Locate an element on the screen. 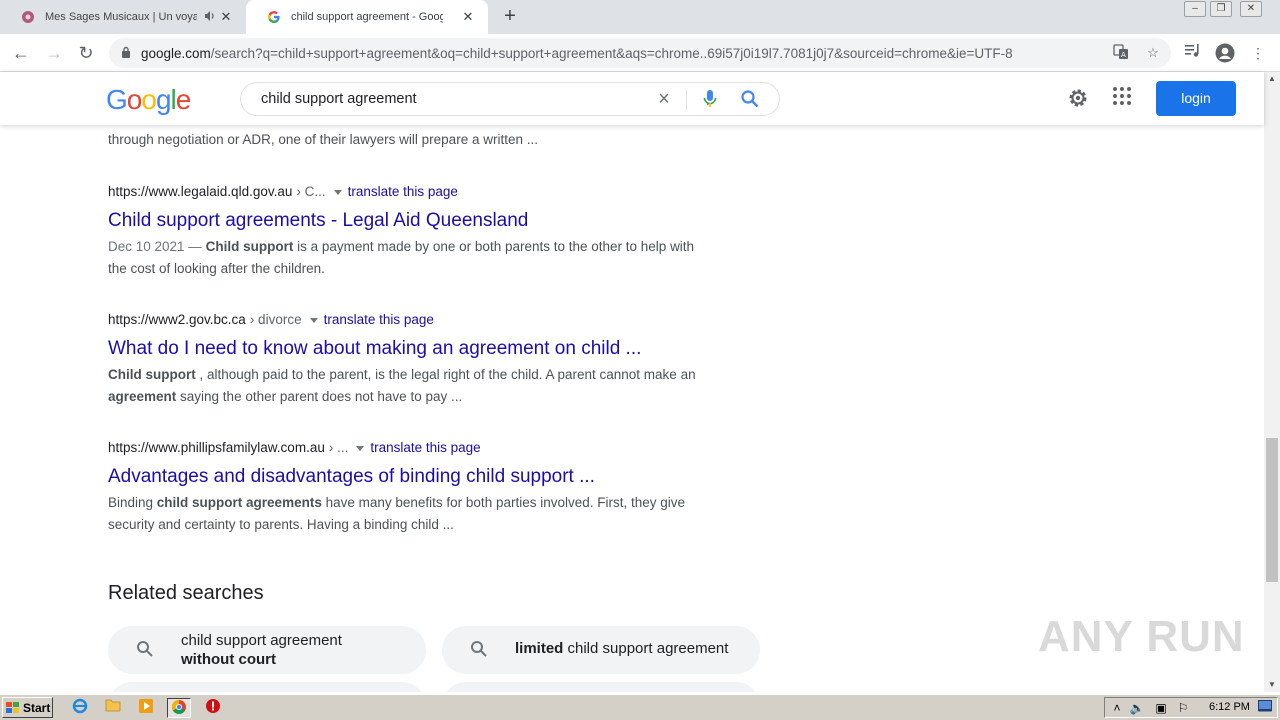 This screenshot has height=720, width=1280. volume-icon: 🔈 is located at coordinates (1137, 708).